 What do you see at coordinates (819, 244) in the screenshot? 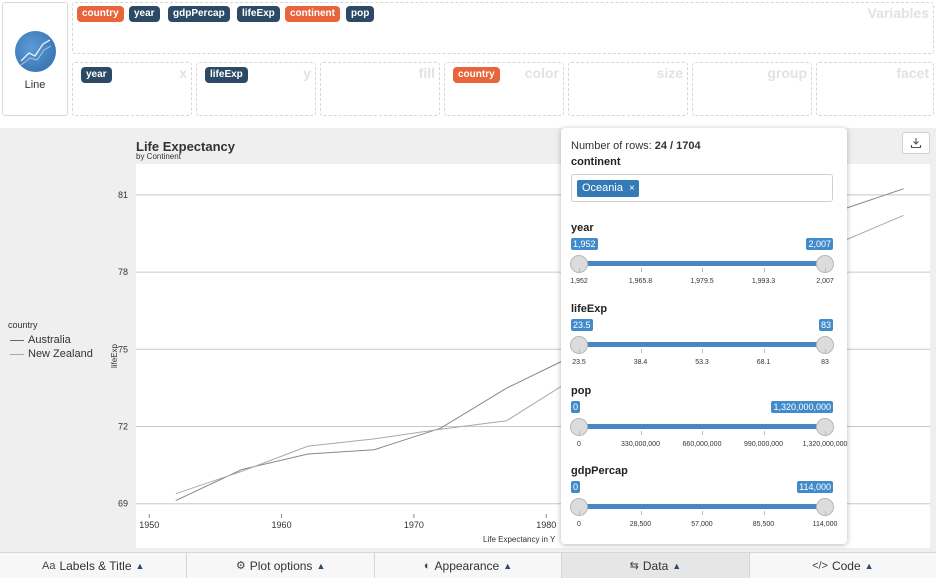
I see `slider-value-max: 2,007` at bounding box center [819, 244].